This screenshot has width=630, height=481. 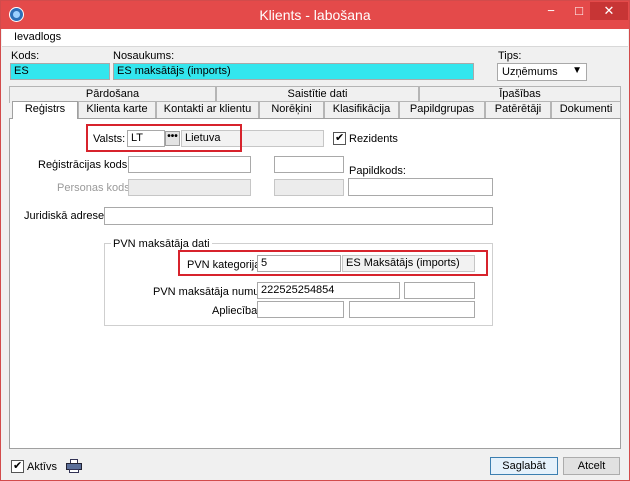 I want to click on menu-bar: Ievadlogs, so click(x=315, y=38).